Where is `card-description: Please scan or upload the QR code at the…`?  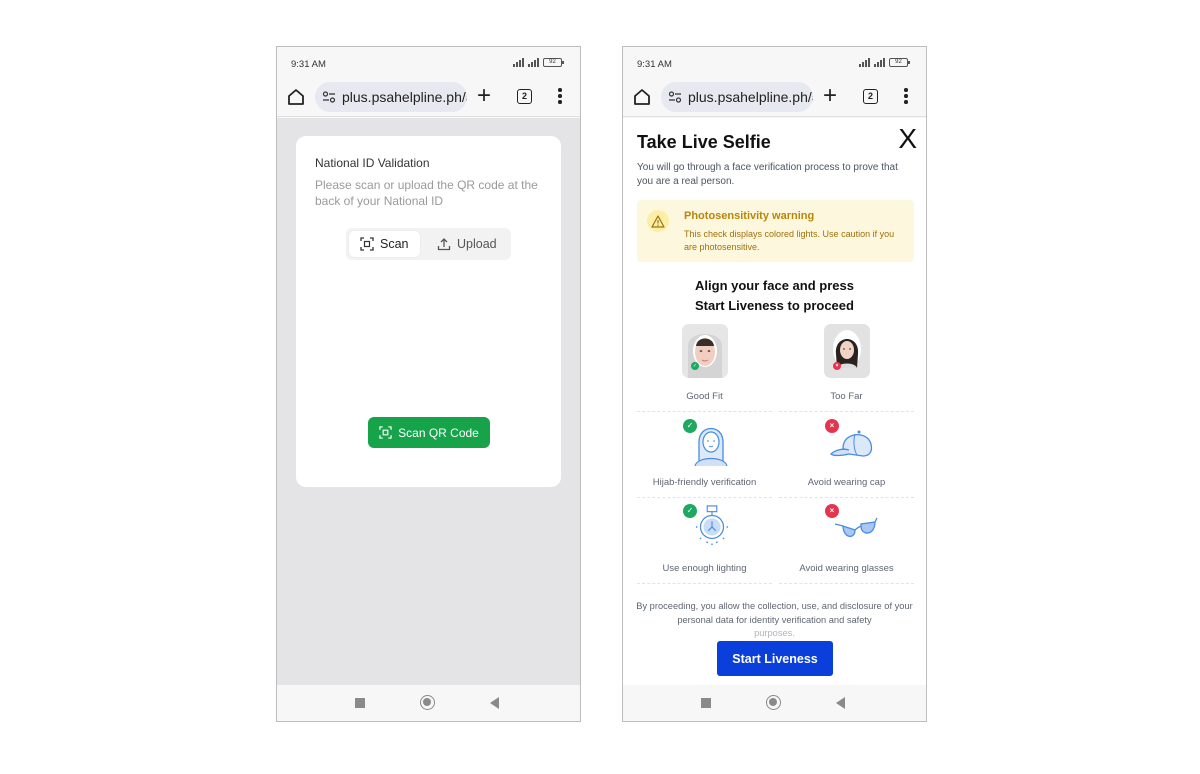
card-description: Please scan or upload the QR code at the… is located at coordinates (426, 193).